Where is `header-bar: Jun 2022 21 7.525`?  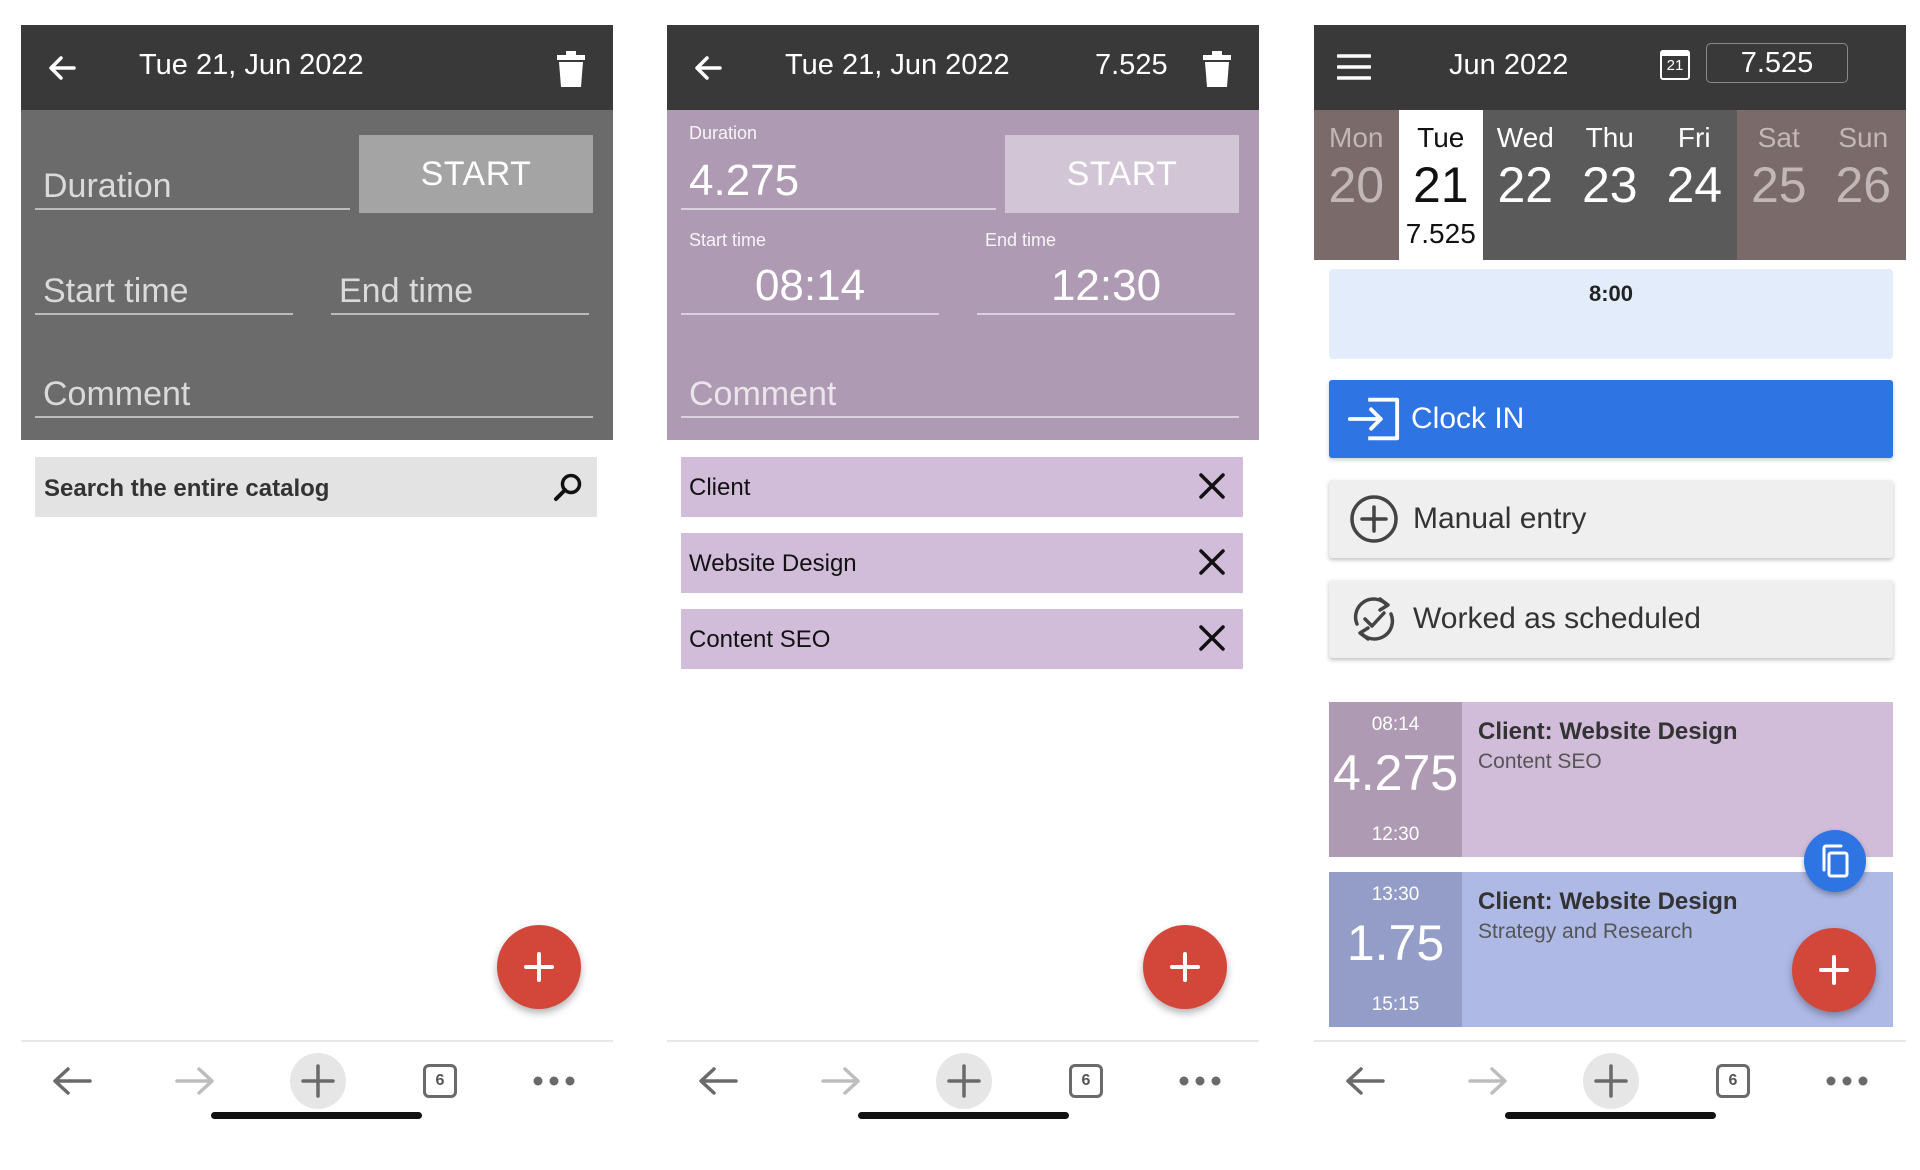 header-bar: Jun 2022 21 7.525 is located at coordinates (1610, 67).